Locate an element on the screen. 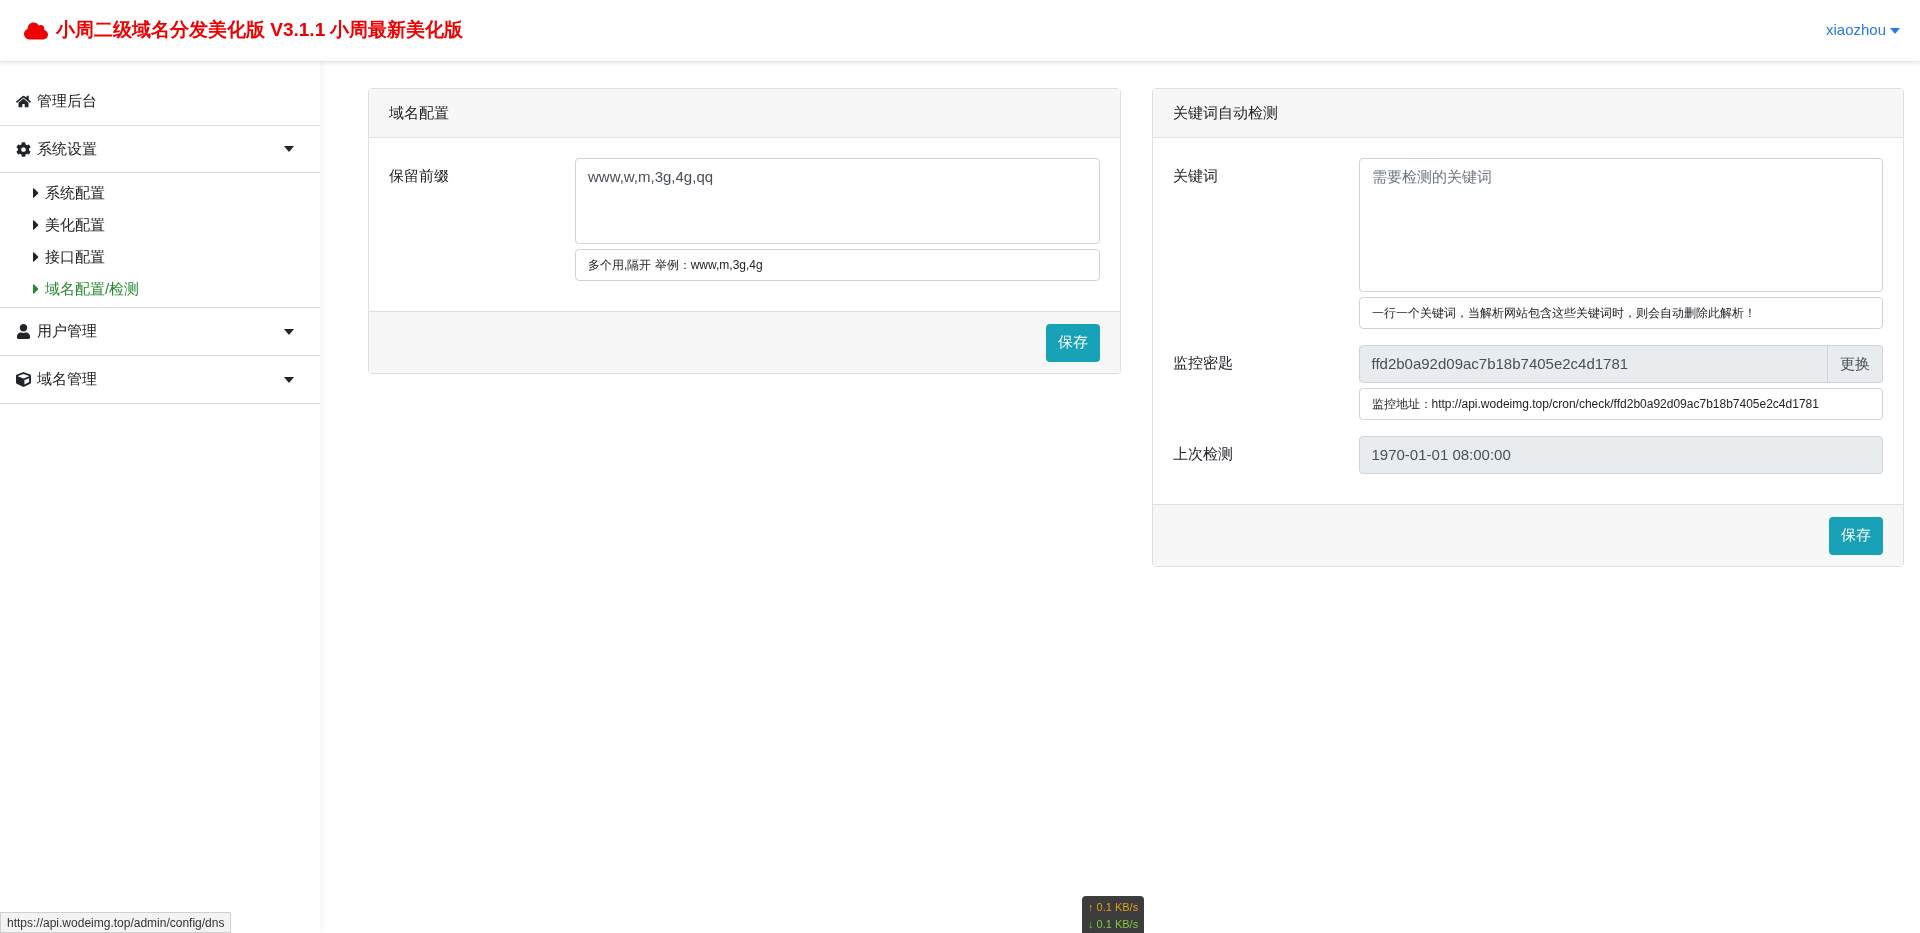 Image resolution: width=1920 pixels, height=933 pixels. field-label: 关键词 is located at coordinates (1195, 176).